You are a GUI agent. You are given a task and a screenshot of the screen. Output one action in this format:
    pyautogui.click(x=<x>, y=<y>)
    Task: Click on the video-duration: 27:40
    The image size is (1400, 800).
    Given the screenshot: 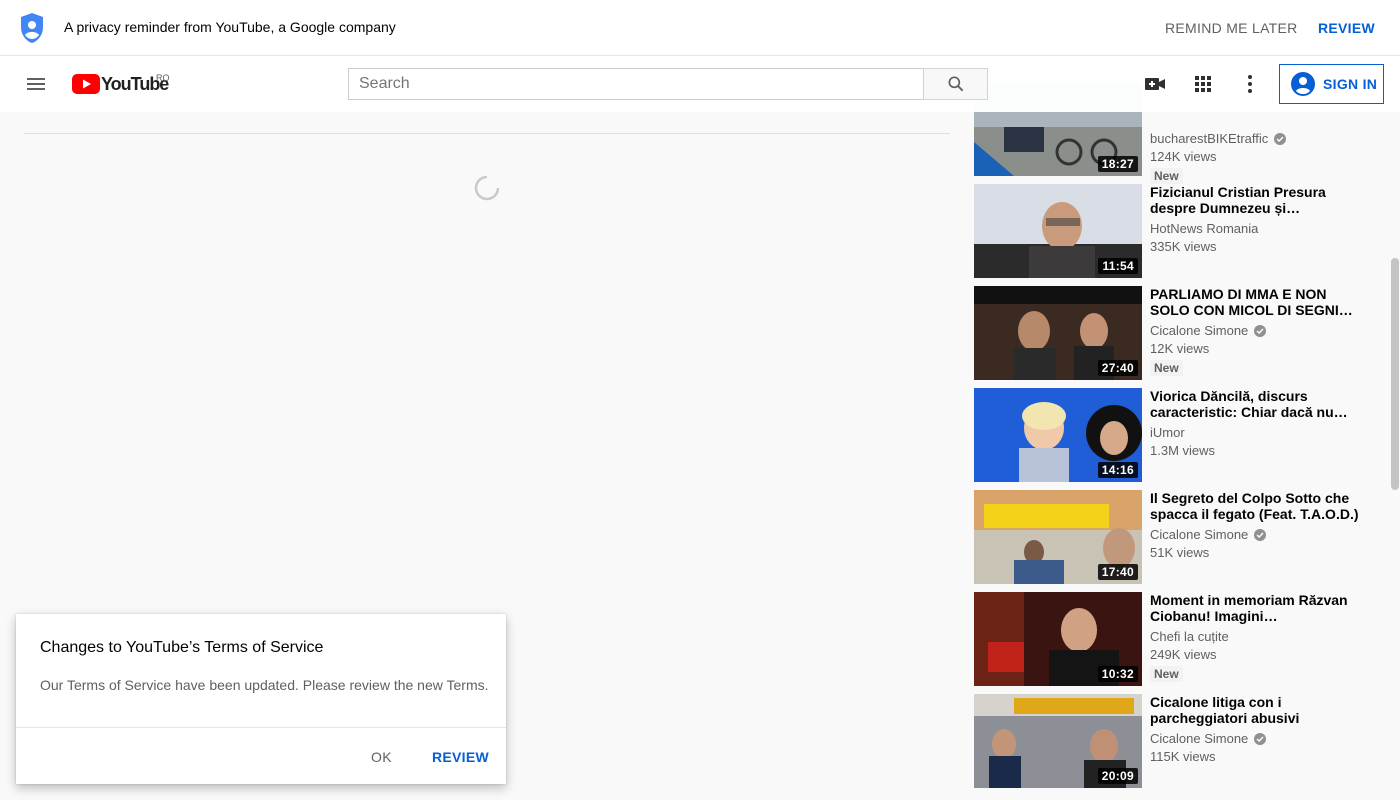 What is the action you would take?
    pyautogui.click(x=1117, y=368)
    